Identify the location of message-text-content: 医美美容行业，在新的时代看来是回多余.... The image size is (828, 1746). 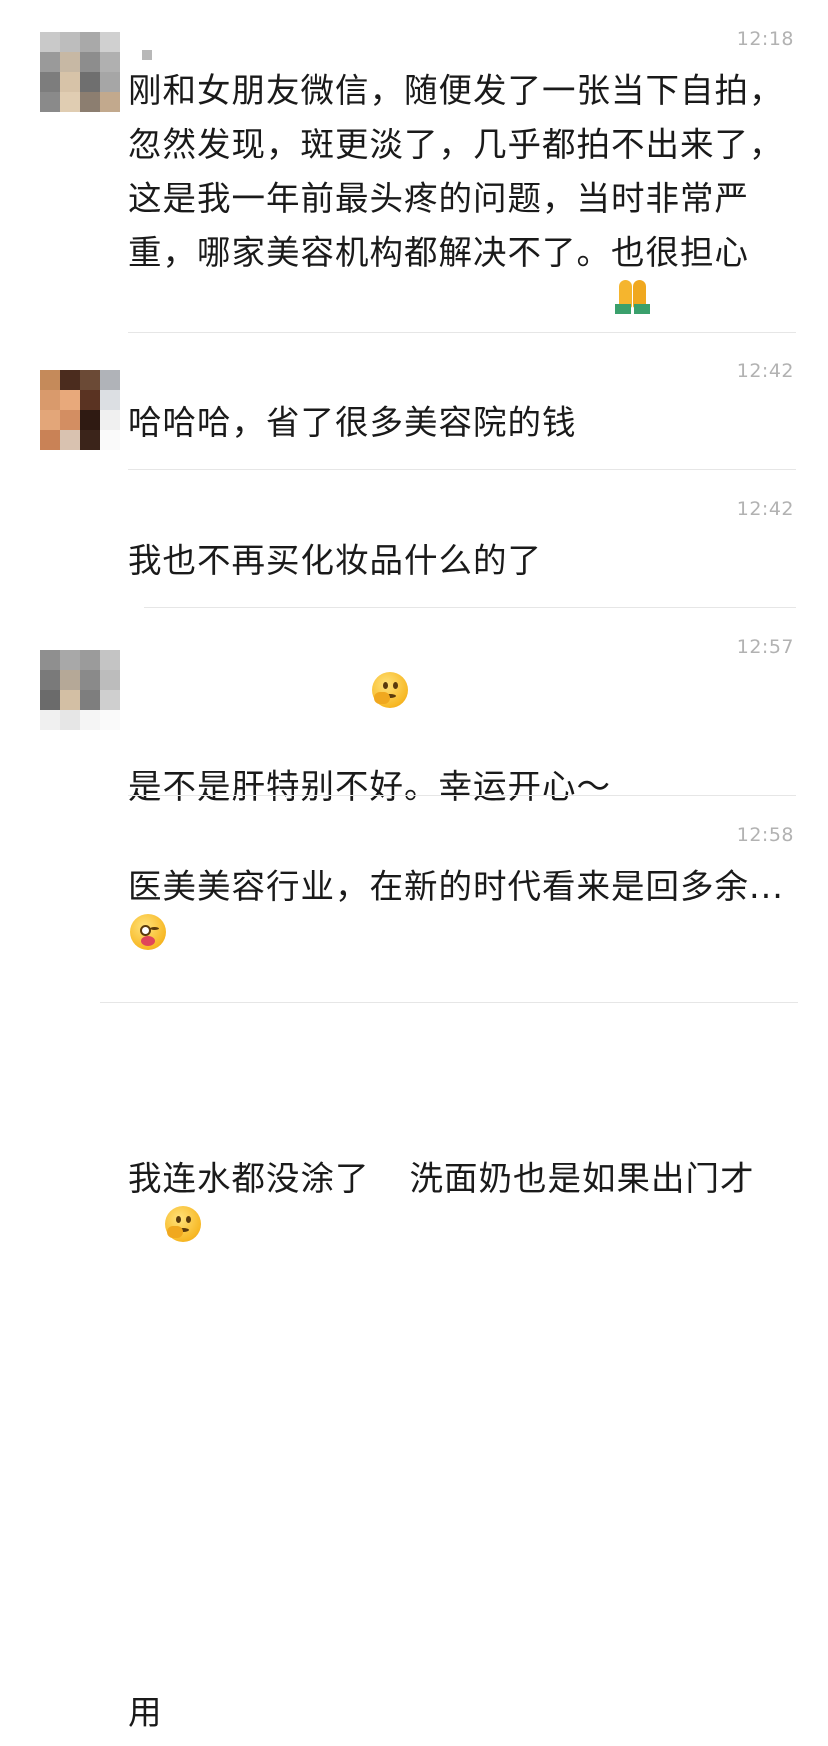
(456, 886).